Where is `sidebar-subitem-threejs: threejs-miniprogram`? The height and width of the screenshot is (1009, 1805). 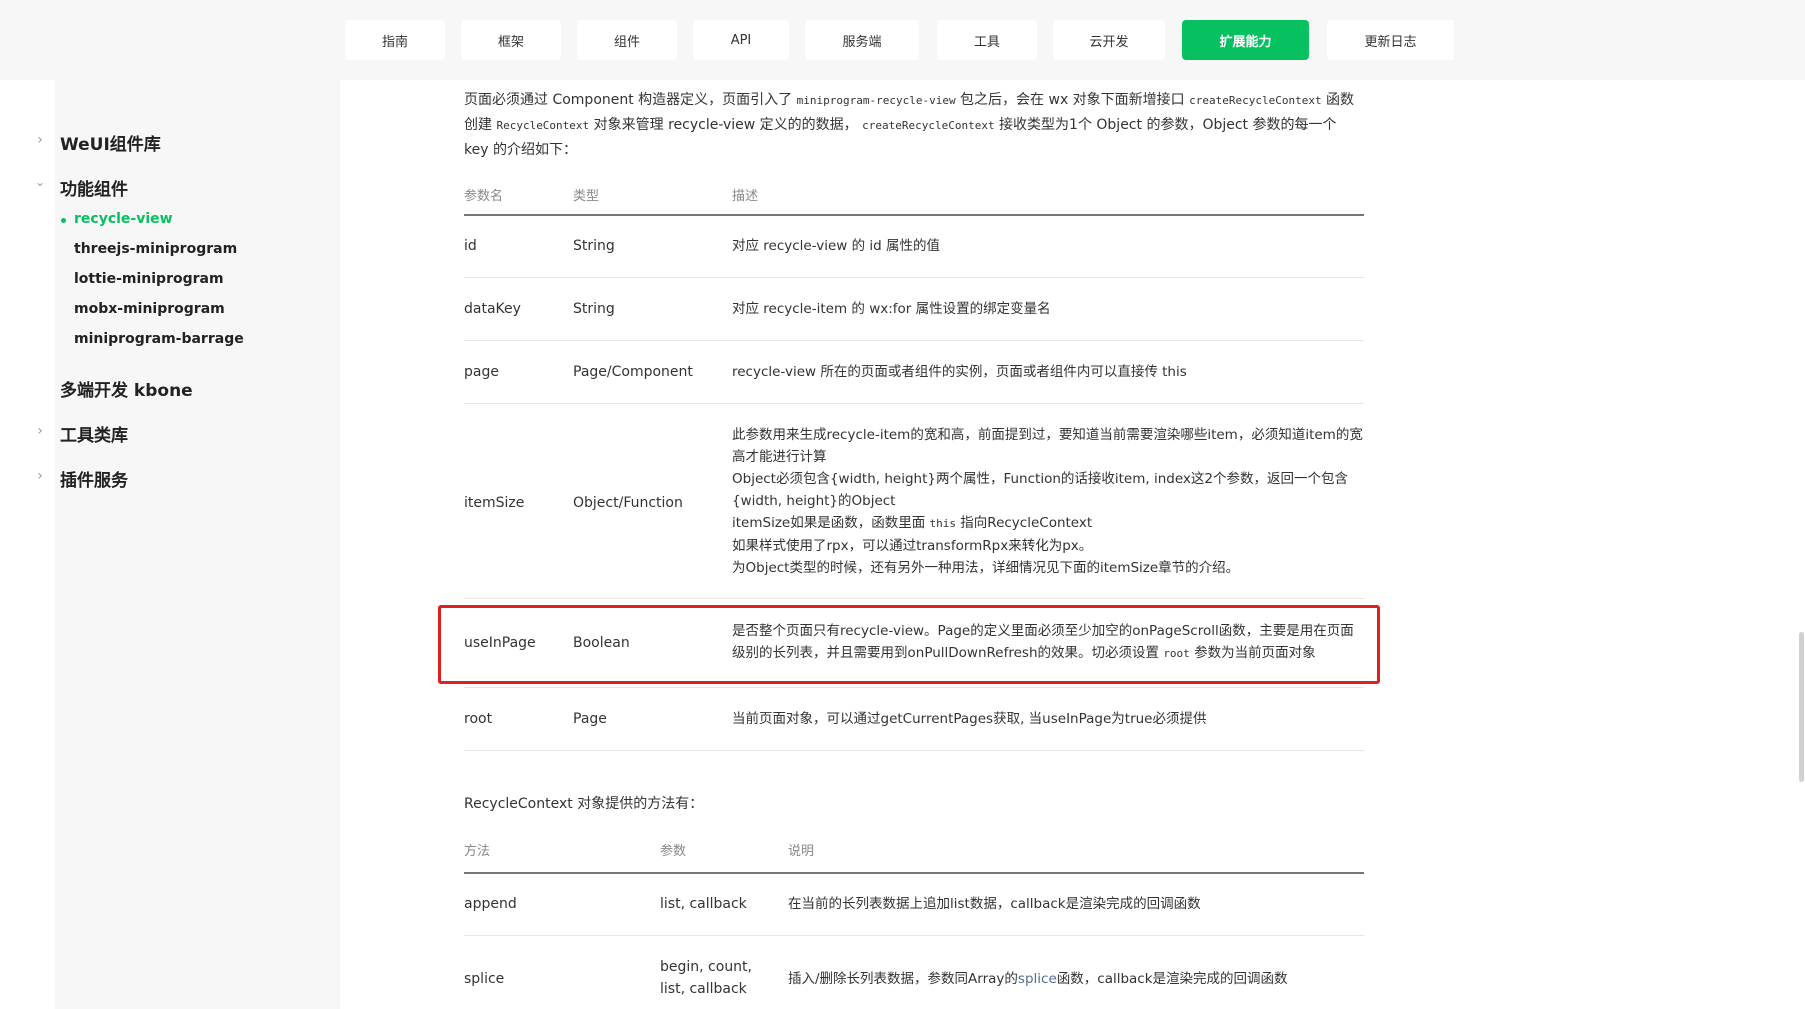 sidebar-subitem-threejs: threejs-miniprogram is located at coordinates (155, 249).